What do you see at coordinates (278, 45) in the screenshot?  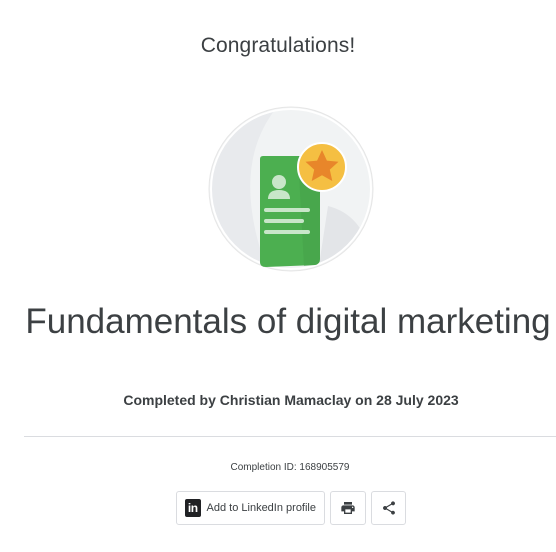 I see `congratulations-heading: Congratulations!` at bounding box center [278, 45].